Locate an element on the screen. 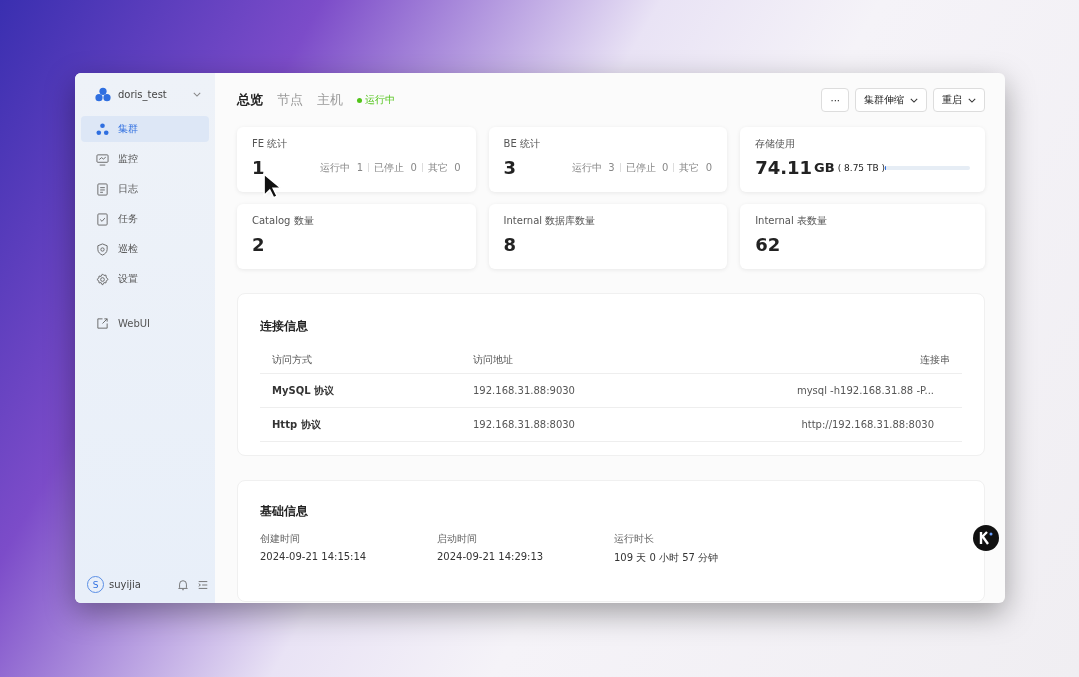  column-header: 访问方式 is located at coordinates (292, 360).